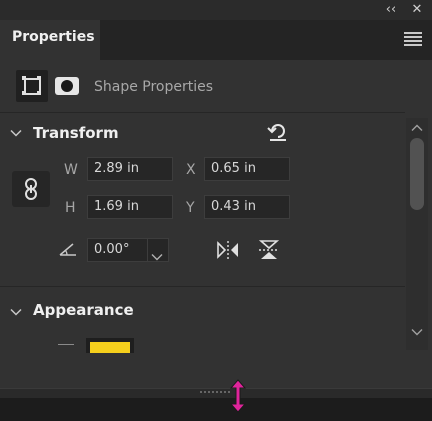 The image size is (432, 421). I want to click on flip-horizontal-icon, so click(228, 252).